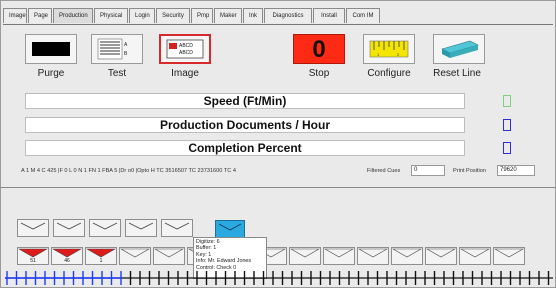 The height and width of the screenshot is (288, 556). Describe the element at coordinates (228, 15) in the screenshot. I see `tab-maker: Maker` at that location.